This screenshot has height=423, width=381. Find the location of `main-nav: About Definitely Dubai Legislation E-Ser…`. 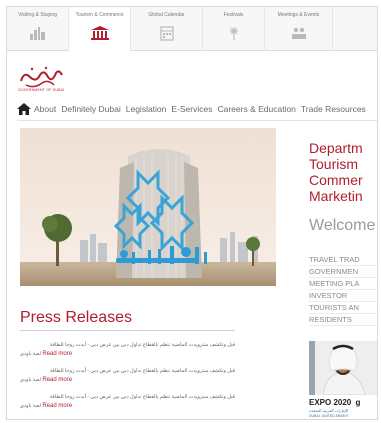

main-nav: About Definitely Dubai Legislation E-Ser… is located at coordinates (197, 109).